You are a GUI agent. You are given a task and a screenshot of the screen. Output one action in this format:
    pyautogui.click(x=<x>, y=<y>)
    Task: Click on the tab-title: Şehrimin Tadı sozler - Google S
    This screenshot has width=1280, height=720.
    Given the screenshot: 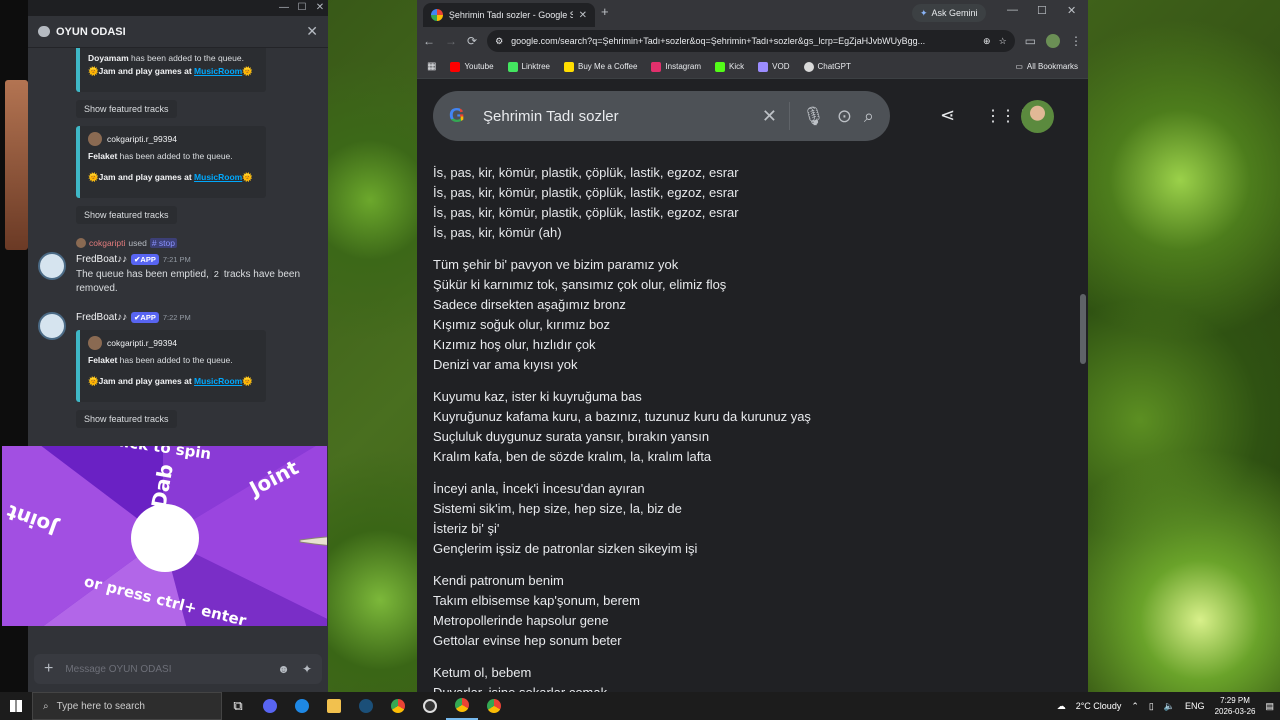 What is the action you would take?
    pyautogui.click(x=510, y=15)
    